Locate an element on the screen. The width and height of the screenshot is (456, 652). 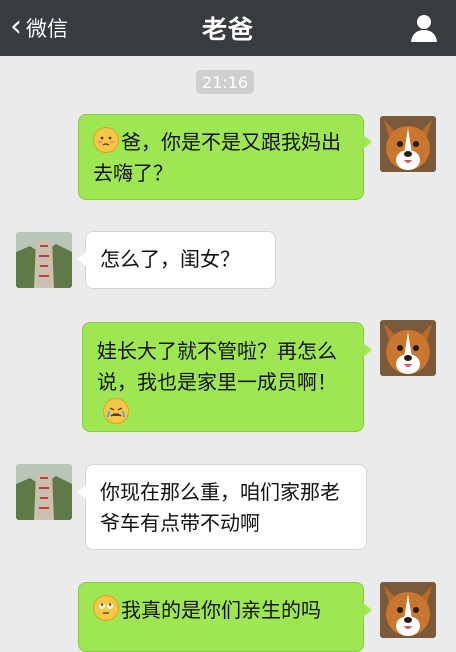
message-bubble-received: 你现在那么重，咱们家那老爷车有点带不动啊 is located at coordinates (222, 507).